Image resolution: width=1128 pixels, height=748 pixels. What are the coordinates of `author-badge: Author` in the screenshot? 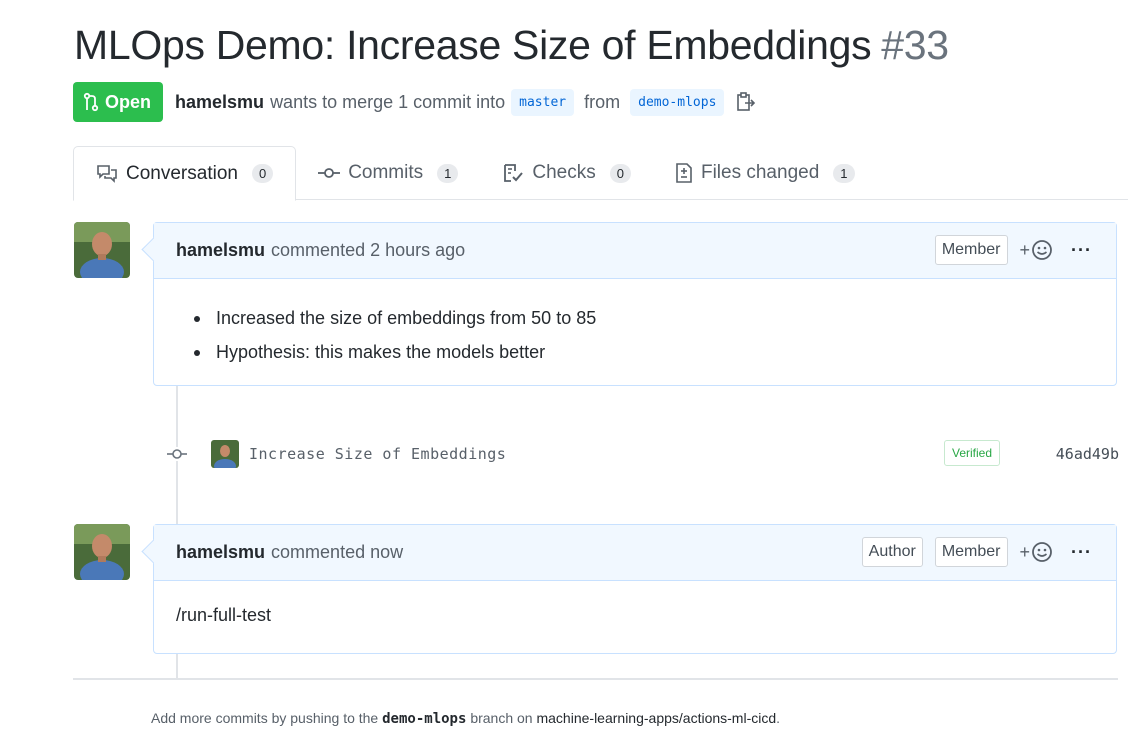 It's located at (892, 552).